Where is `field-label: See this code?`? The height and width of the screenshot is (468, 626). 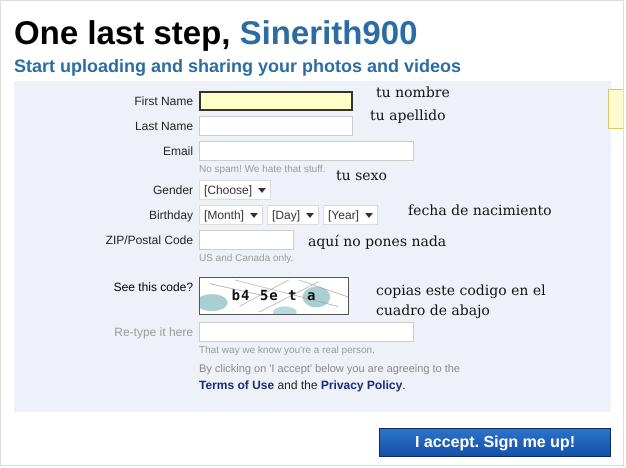 field-label: See this code? is located at coordinates (153, 287).